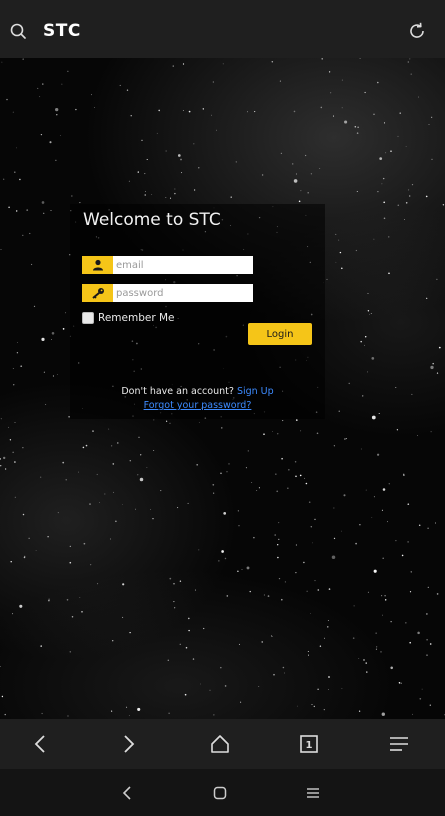 This screenshot has width=445, height=816. I want to click on password-field-row, so click(167, 293).